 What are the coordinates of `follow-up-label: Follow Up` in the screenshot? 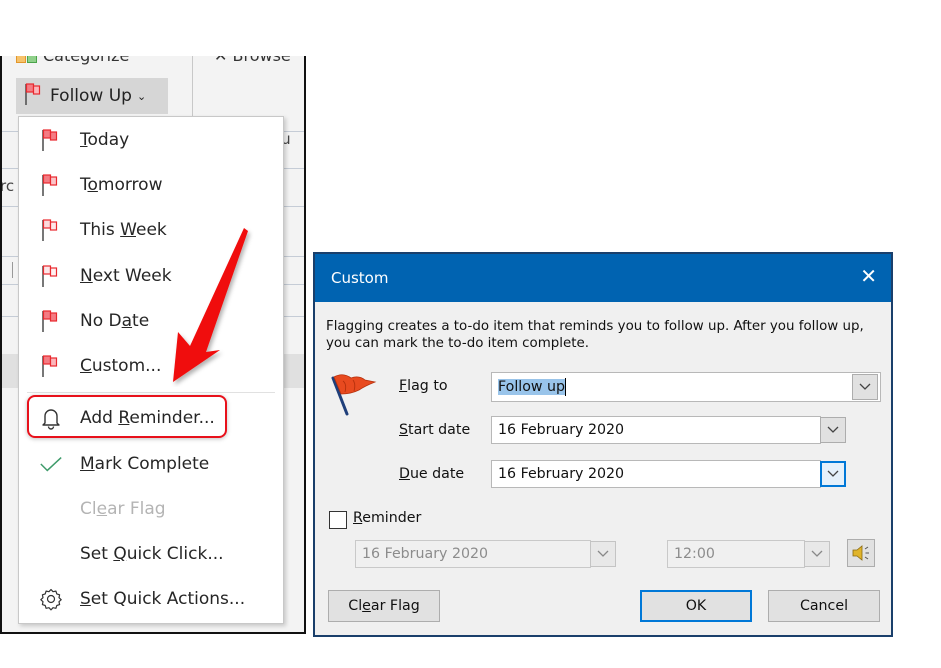 It's located at (91, 96).